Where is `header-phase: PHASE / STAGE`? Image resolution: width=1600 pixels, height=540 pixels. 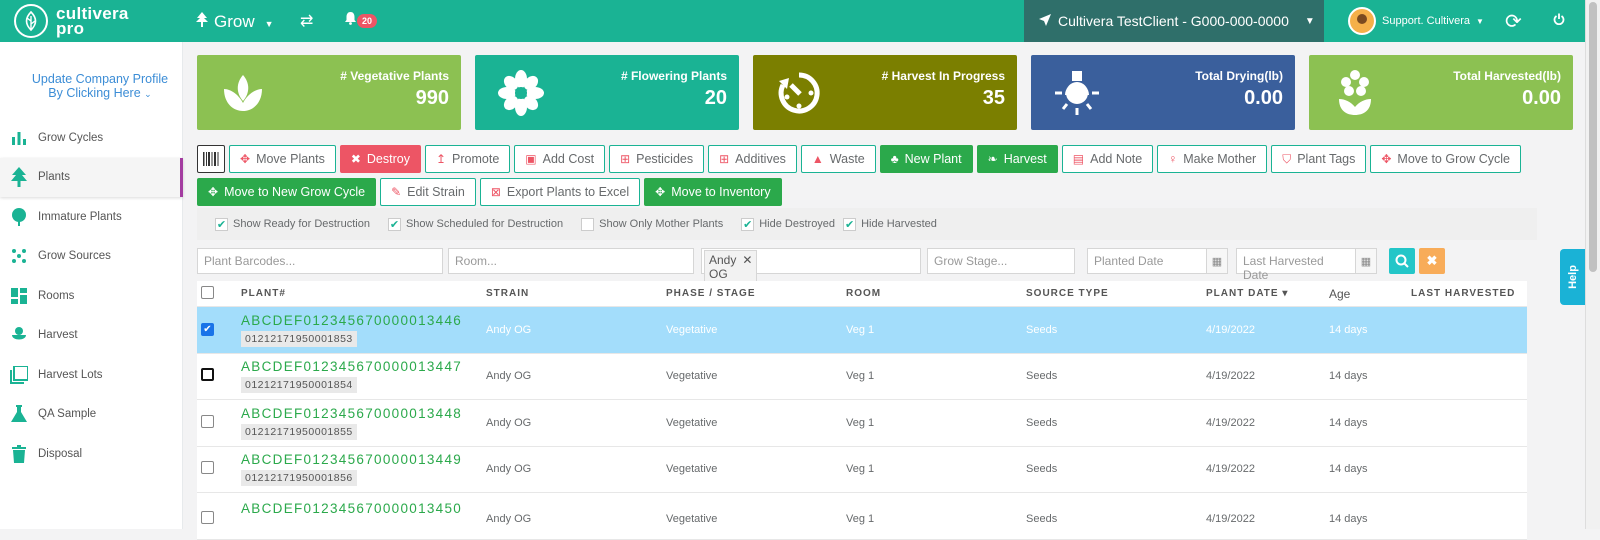 header-phase: PHASE / STAGE is located at coordinates (756, 293).